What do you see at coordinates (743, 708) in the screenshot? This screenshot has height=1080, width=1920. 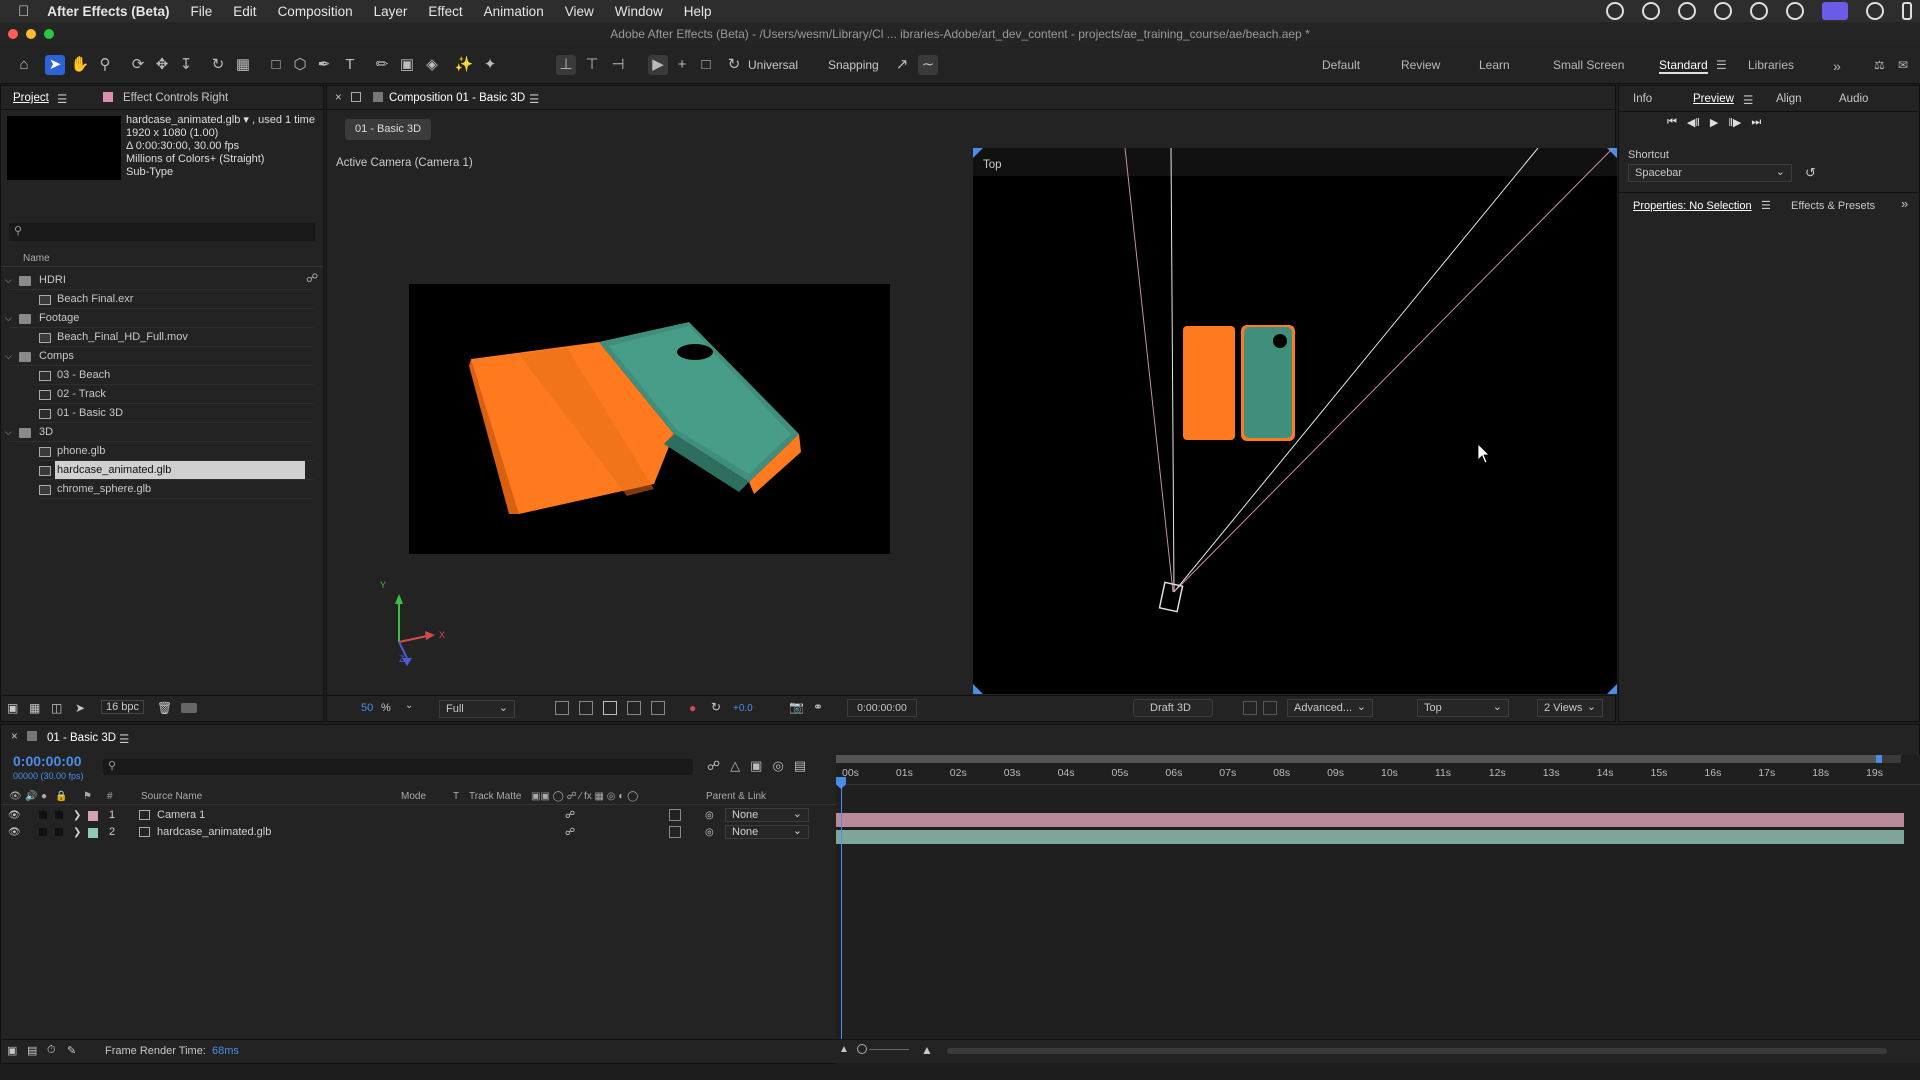 I see `exposure-value: +0.0` at bounding box center [743, 708].